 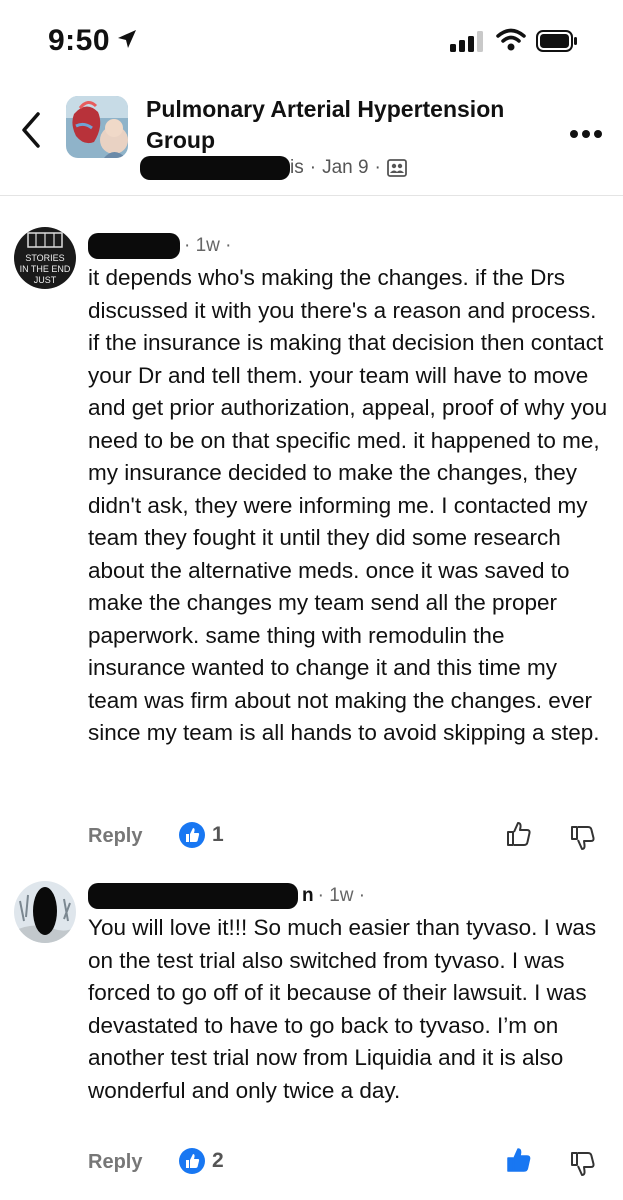 What do you see at coordinates (346, 125) in the screenshot?
I see `group-name: Pulmonary Arterial Hypertension Group` at bounding box center [346, 125].